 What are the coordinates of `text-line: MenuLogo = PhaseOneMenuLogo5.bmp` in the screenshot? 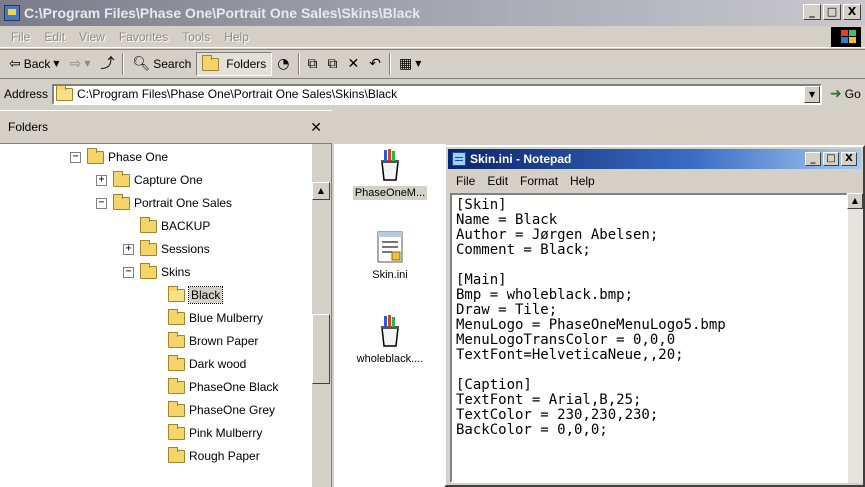 It's located at (591, 325).